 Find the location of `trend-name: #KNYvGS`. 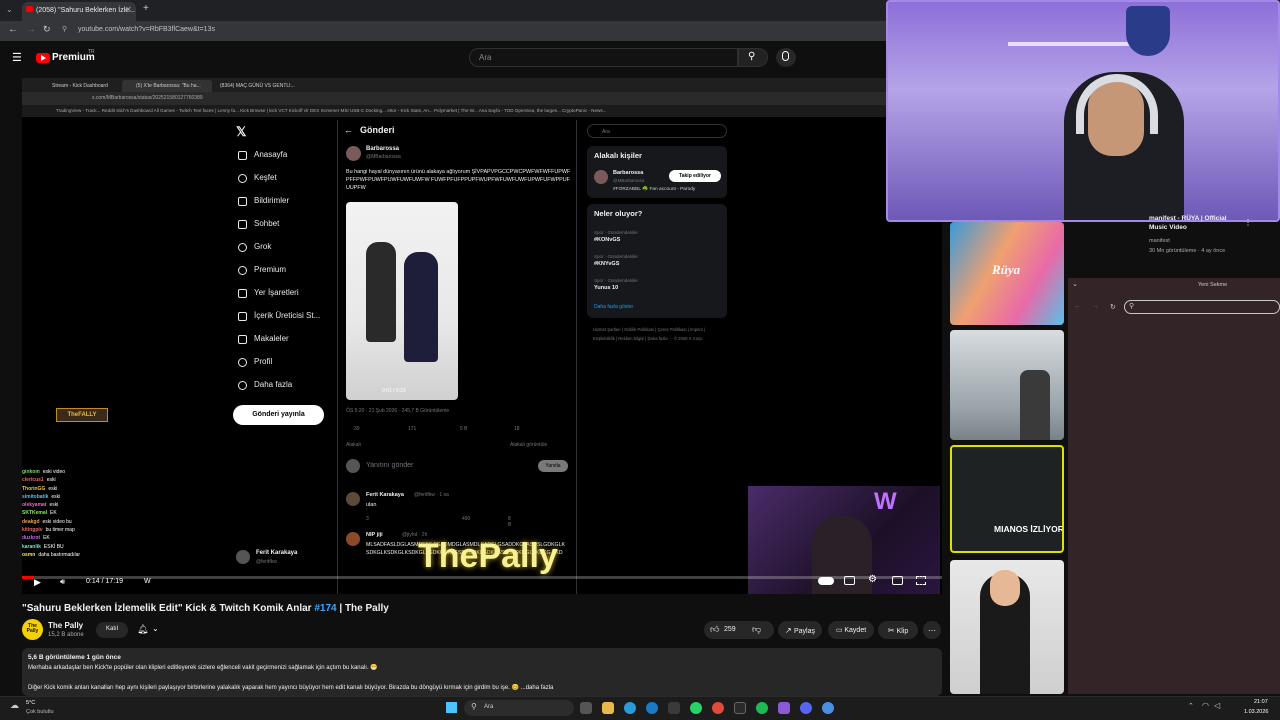

trend-name: #KNYvGS is located at coordinates (607, 264).